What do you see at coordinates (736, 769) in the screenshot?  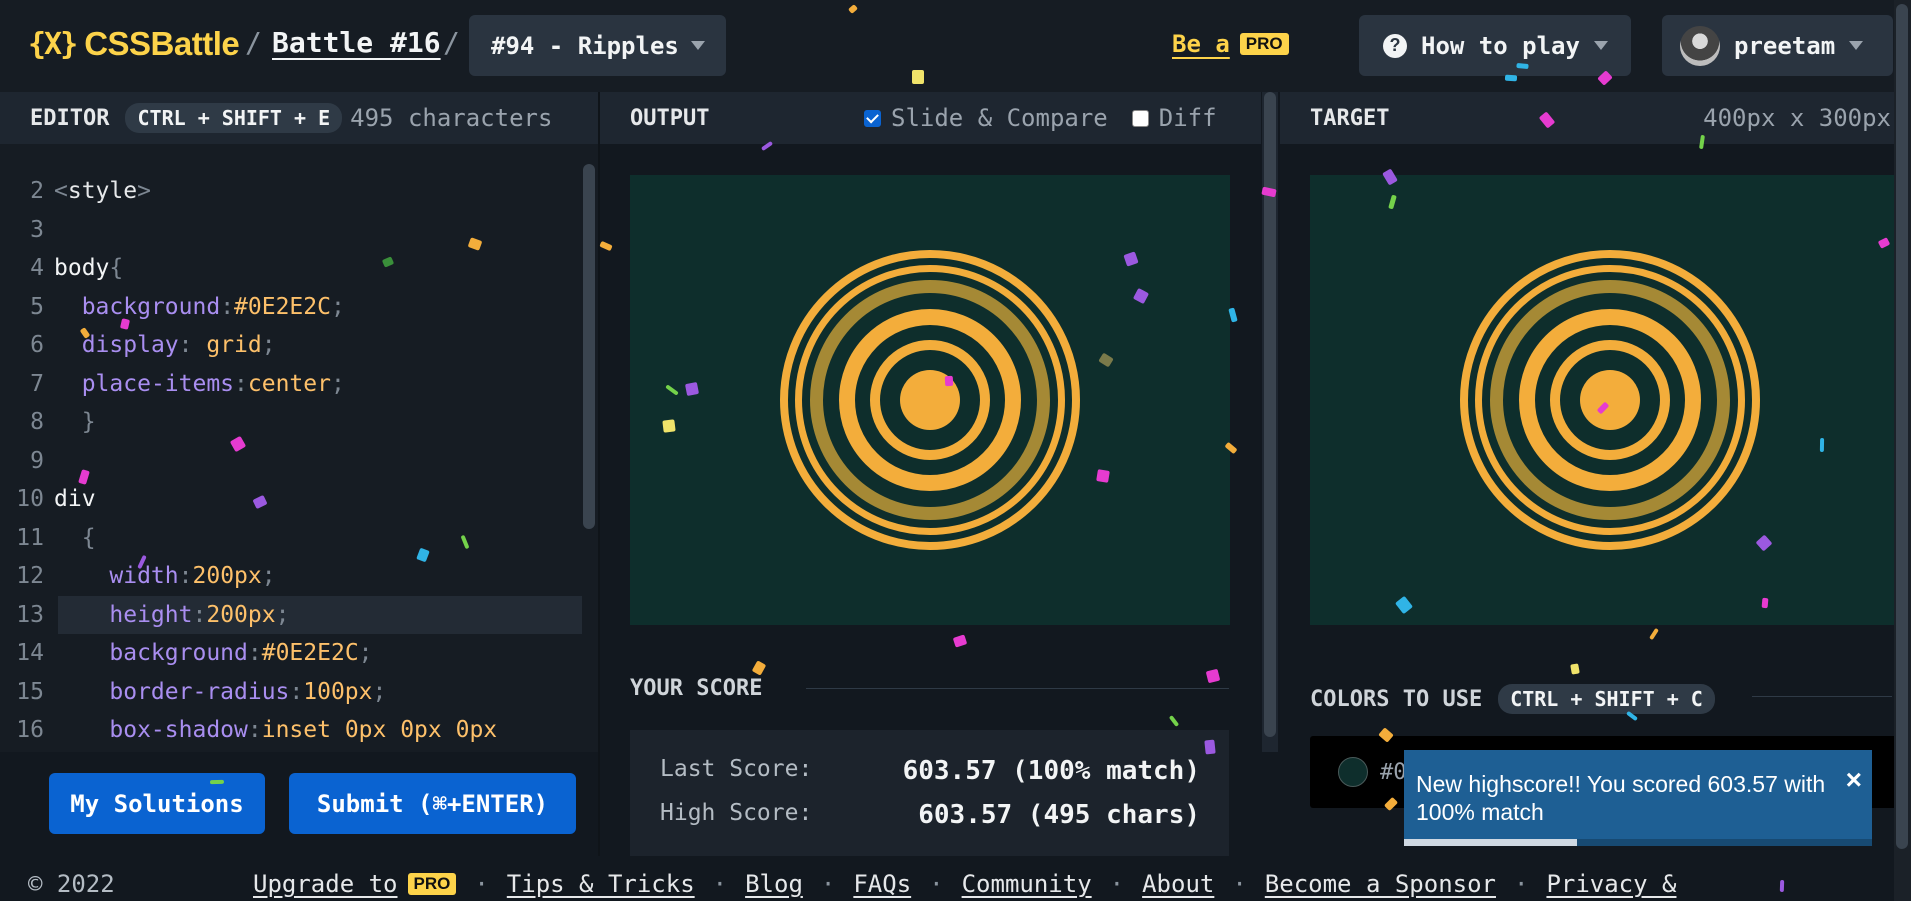 I see `last-score-label: Last Score:` at bounding box center [736, 769].